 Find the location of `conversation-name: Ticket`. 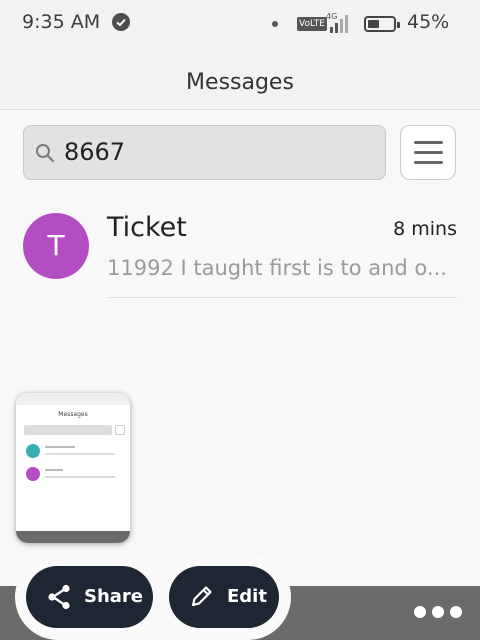

conversation-name: Ticket is located at coordinates (147, 227).